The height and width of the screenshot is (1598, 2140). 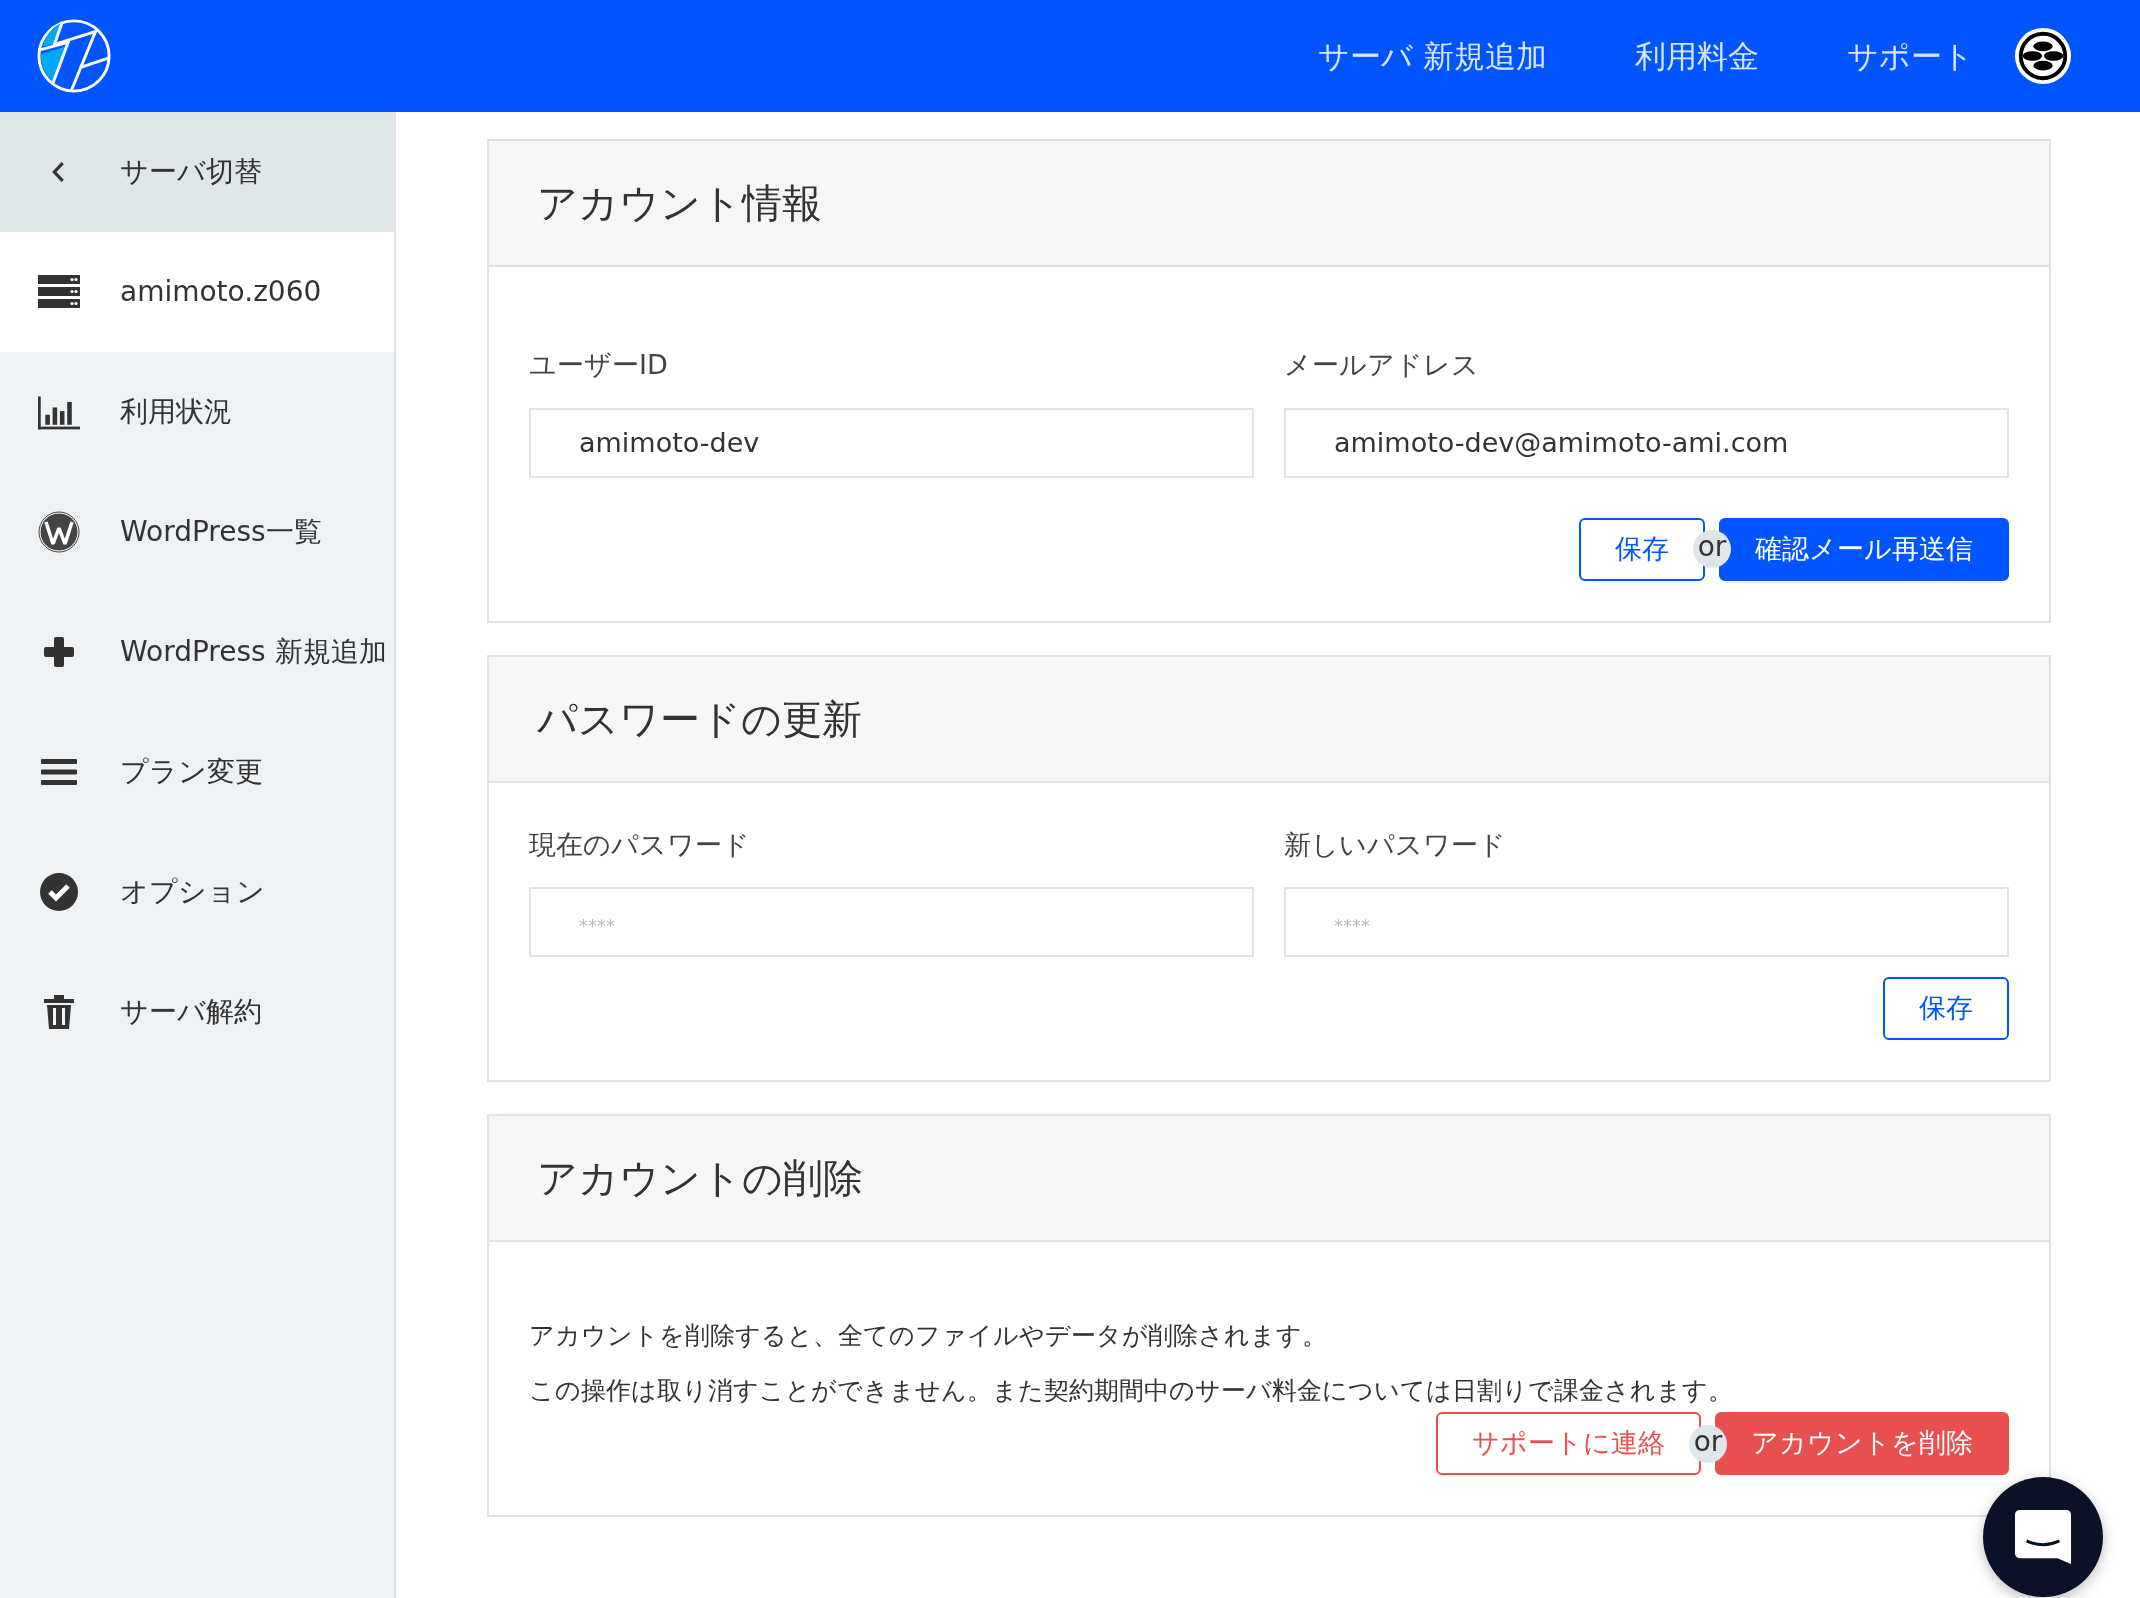 I want to click on field-label: 現在のパスワード, so click(x=639, y=844).